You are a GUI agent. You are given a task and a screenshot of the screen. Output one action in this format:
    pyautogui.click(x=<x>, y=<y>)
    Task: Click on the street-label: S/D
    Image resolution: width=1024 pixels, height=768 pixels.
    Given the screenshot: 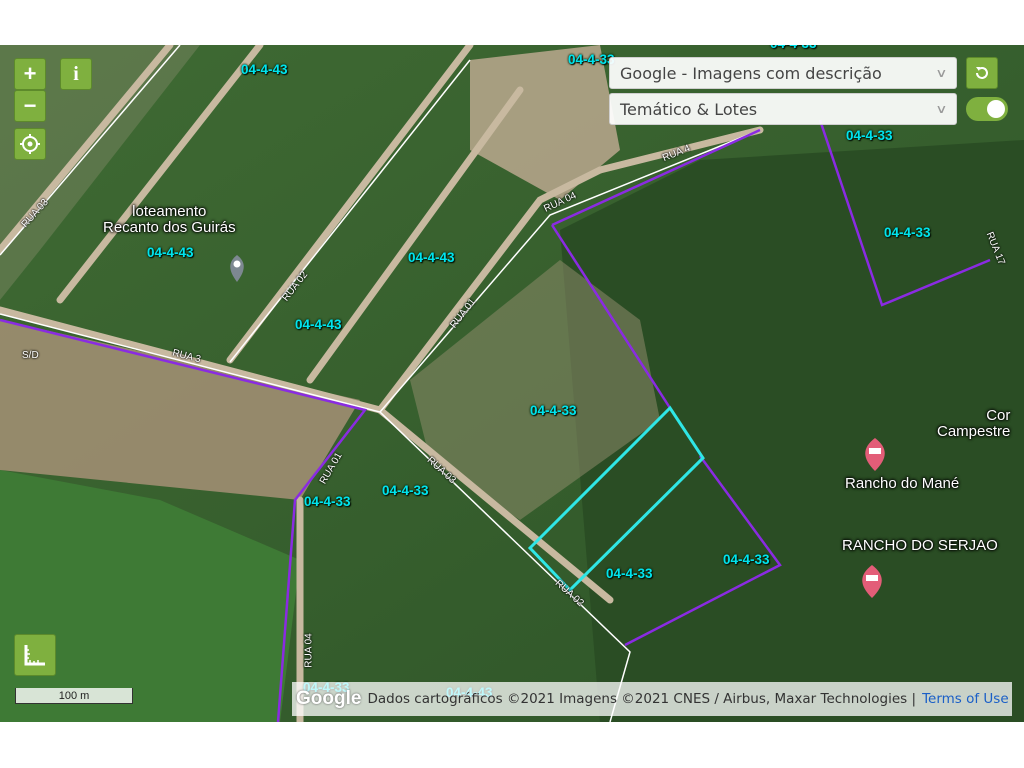 What is the action you would take?
    pyautogui.click(x=30, y=355)
    